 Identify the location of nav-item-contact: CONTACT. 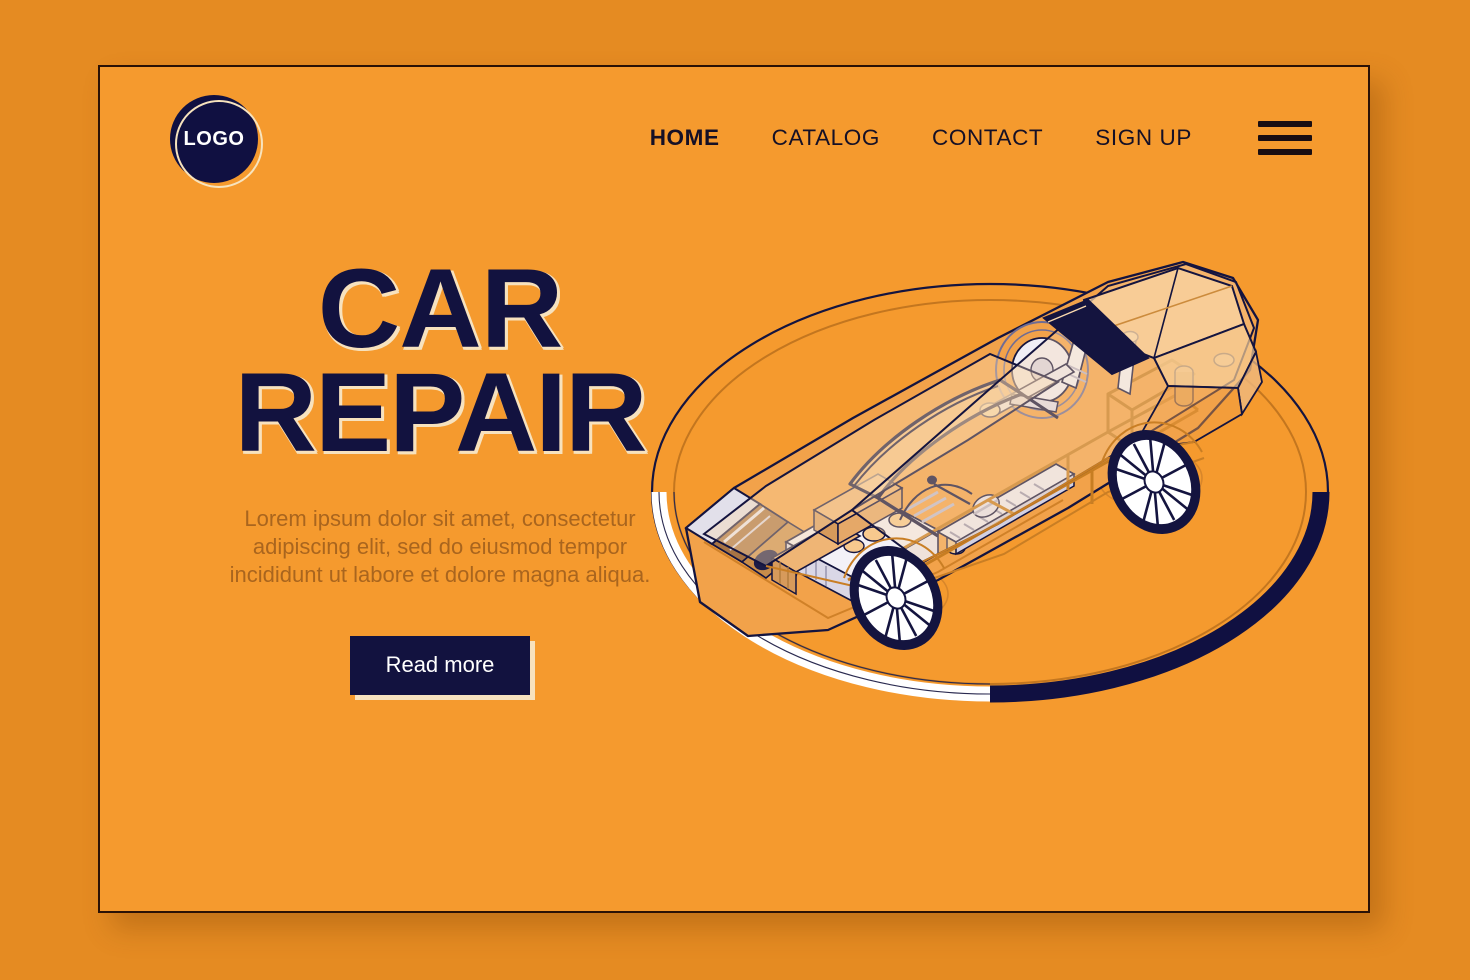
(987, 138).